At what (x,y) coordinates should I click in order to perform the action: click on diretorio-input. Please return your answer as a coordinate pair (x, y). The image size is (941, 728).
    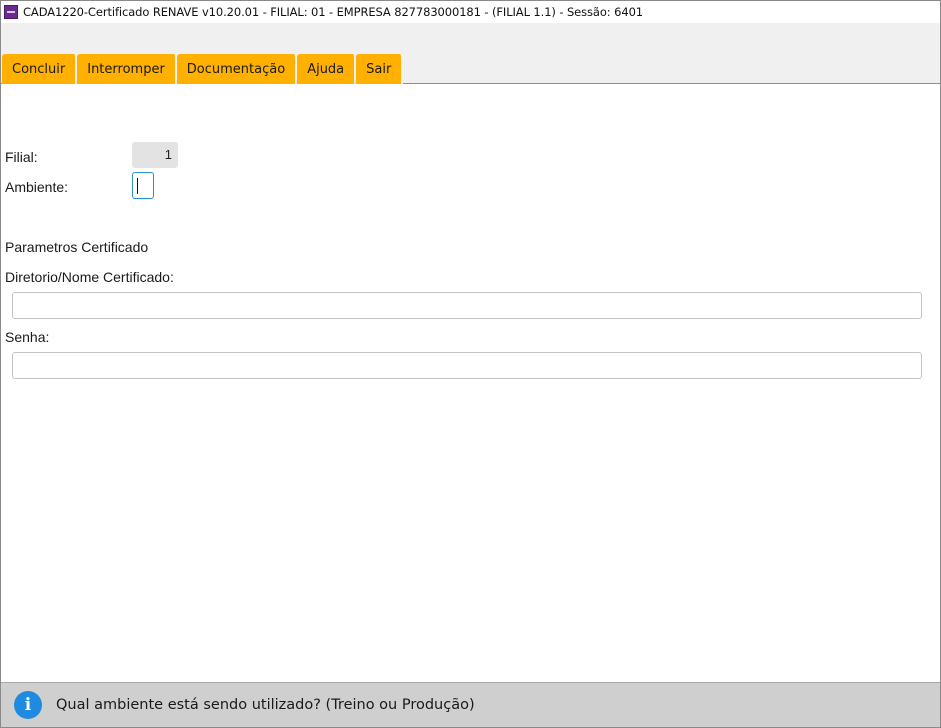
    Looking at the image, I should click on (467, 305).